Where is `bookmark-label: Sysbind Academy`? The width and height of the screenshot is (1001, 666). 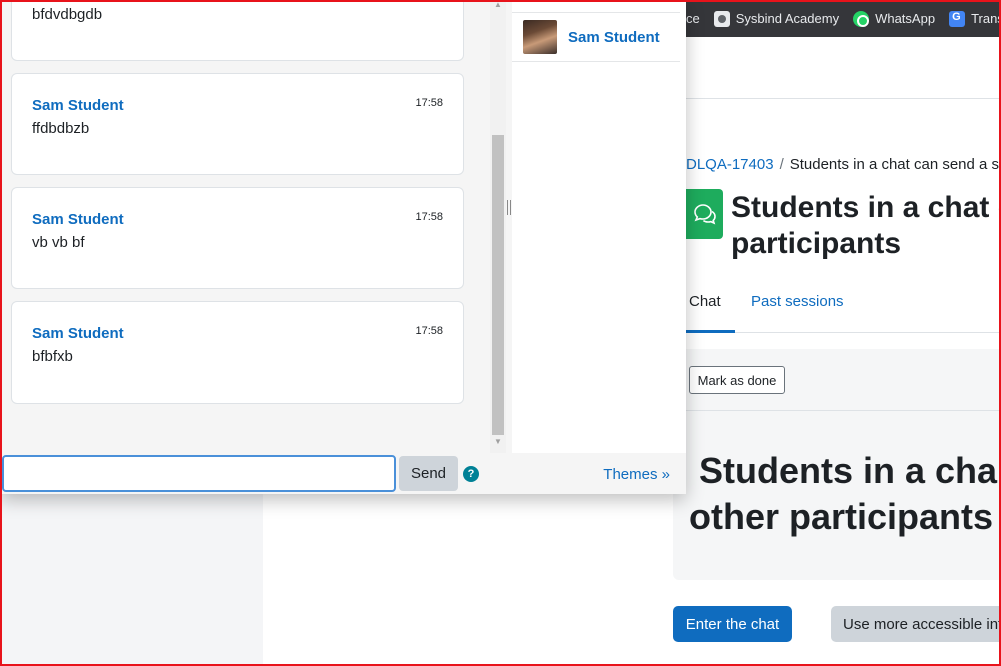
bookmark-label: Sysbind Academy is located at coordinates (787, 18).